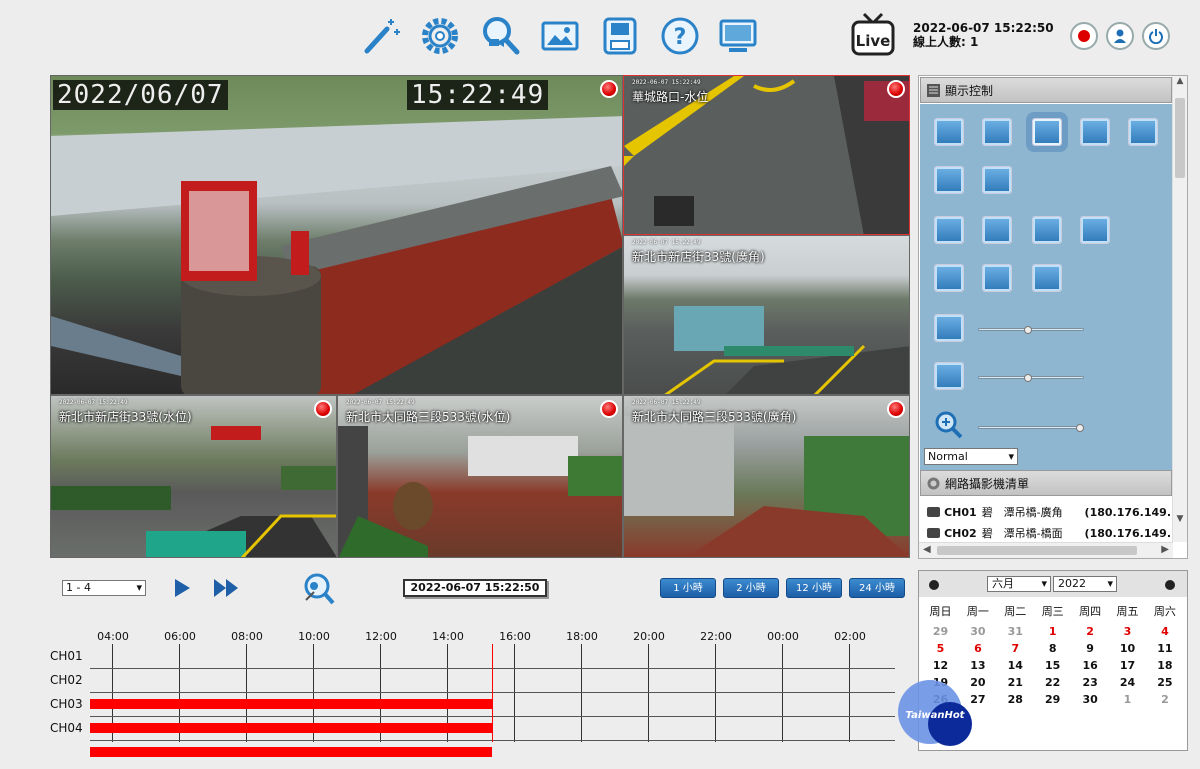 Image resolution: width=1200 pixels, height=769 pixels. Describe the element at coordinates (814, 588) in the screenshot. I see `12-hour-button: 12 小時` at that location.